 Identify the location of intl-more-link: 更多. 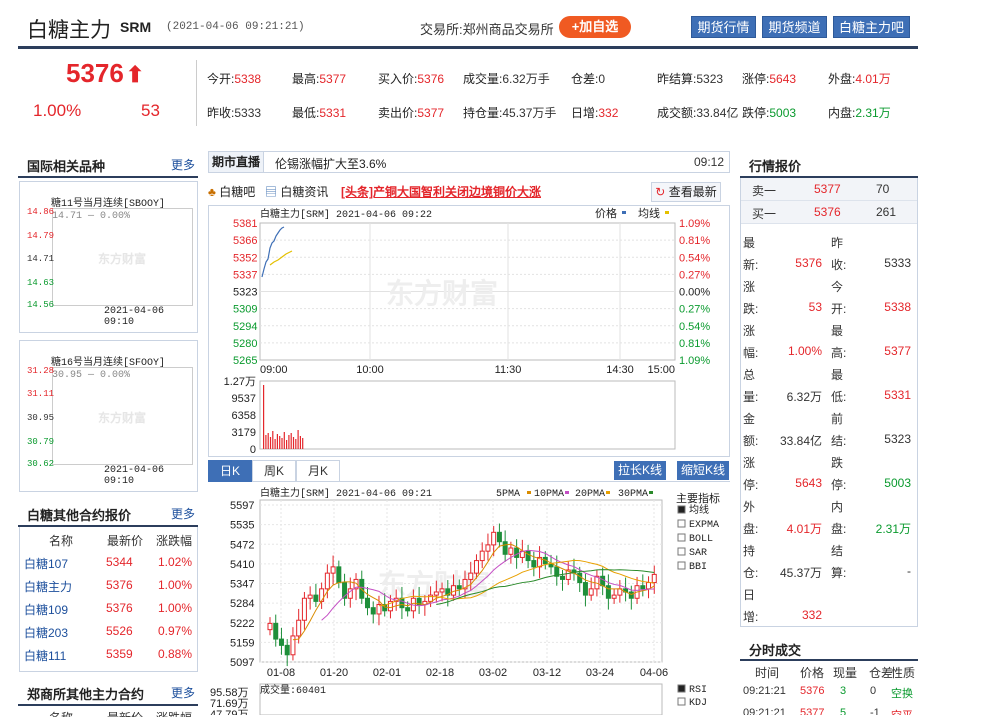
(183, 164).